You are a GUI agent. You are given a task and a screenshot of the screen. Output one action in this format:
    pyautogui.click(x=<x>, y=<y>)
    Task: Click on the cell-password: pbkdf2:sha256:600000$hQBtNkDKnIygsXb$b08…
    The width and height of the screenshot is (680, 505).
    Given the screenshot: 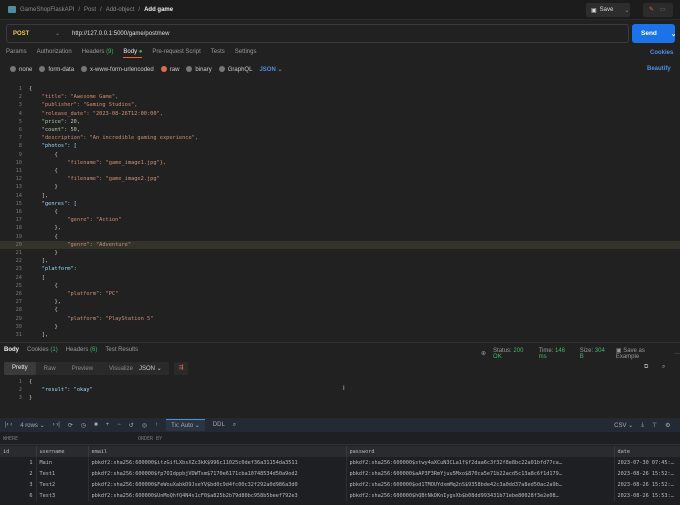 What is the action you would take?
    pyautogui.click(x=480, y=495)
    